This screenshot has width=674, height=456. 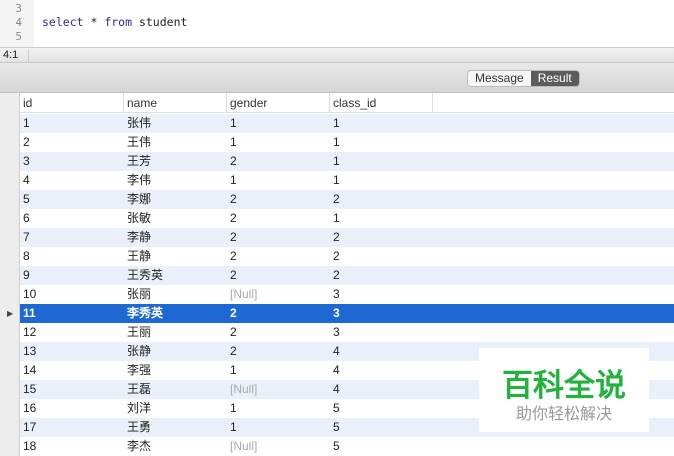 What do you see at coordinates (10, 313) in the screenshot?
I see `current-row-indicator-icon: ▶` at bounding box center [10, 313].